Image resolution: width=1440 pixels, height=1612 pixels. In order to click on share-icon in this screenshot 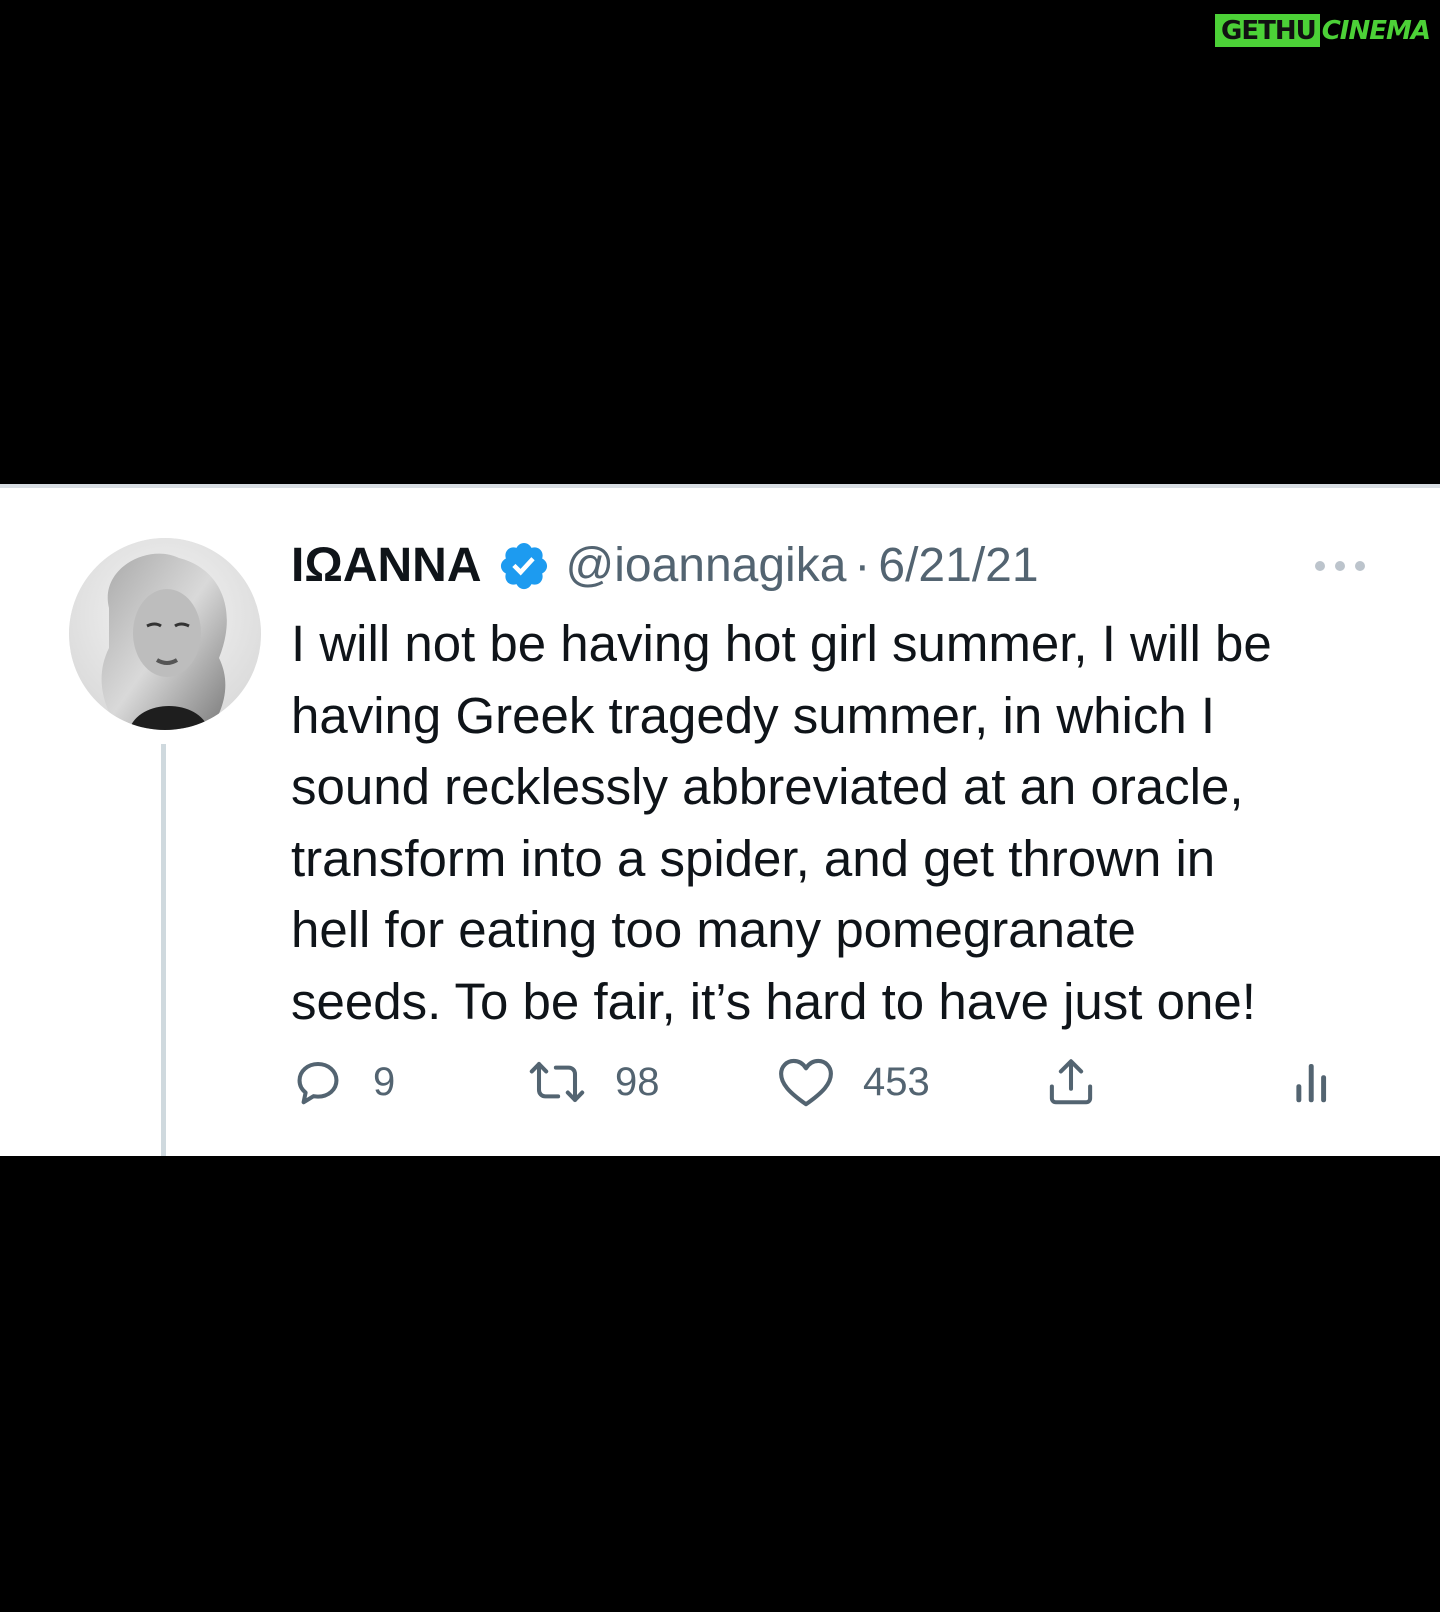, I will do `click(1071, 1082)`.